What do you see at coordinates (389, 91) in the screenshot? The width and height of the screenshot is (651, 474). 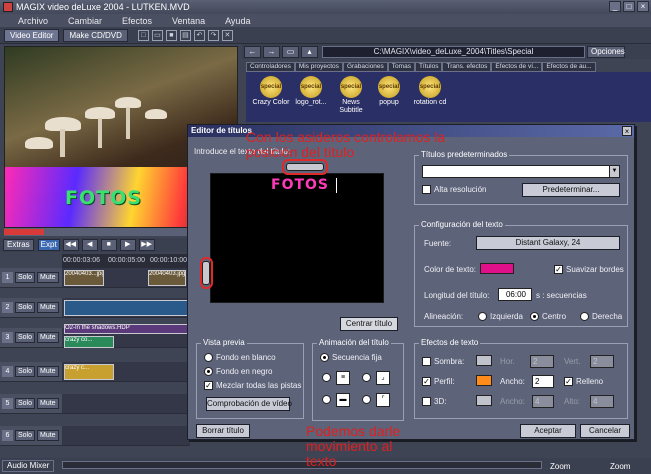 I see `title-preset-item: special popup` at bounding box center [389, 91].